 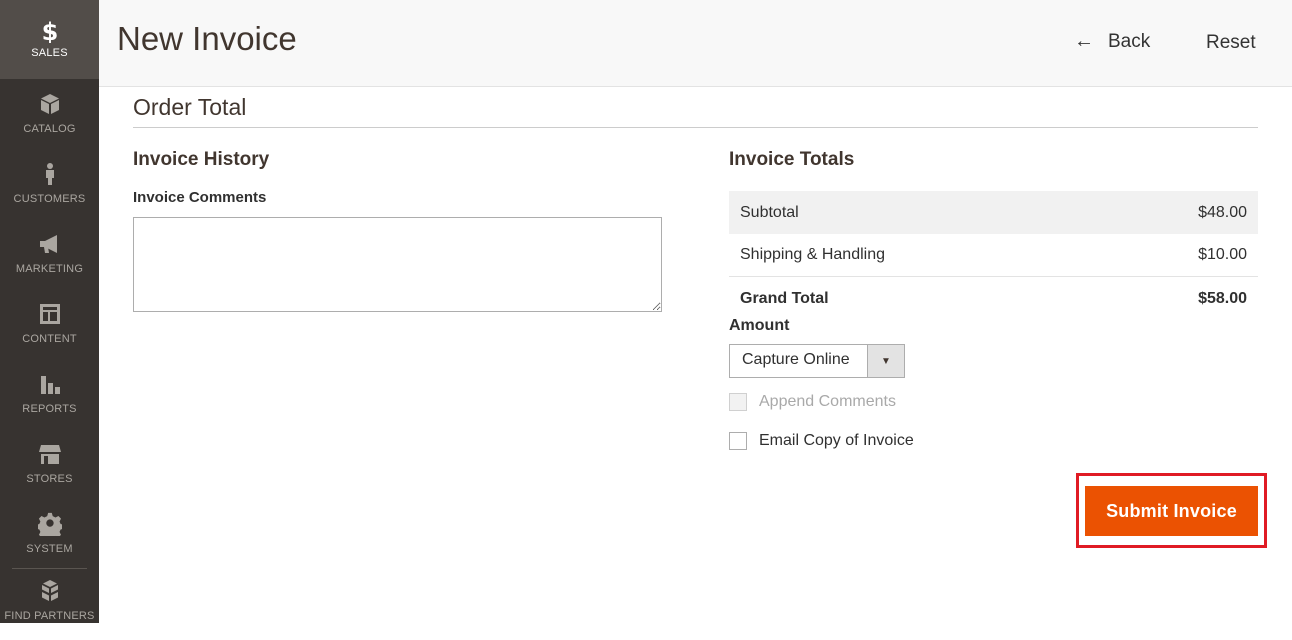 What do you see at coordinates (50, 454) in the screenshot?
I see `storefront-icon` at bounding box center [50, 454].